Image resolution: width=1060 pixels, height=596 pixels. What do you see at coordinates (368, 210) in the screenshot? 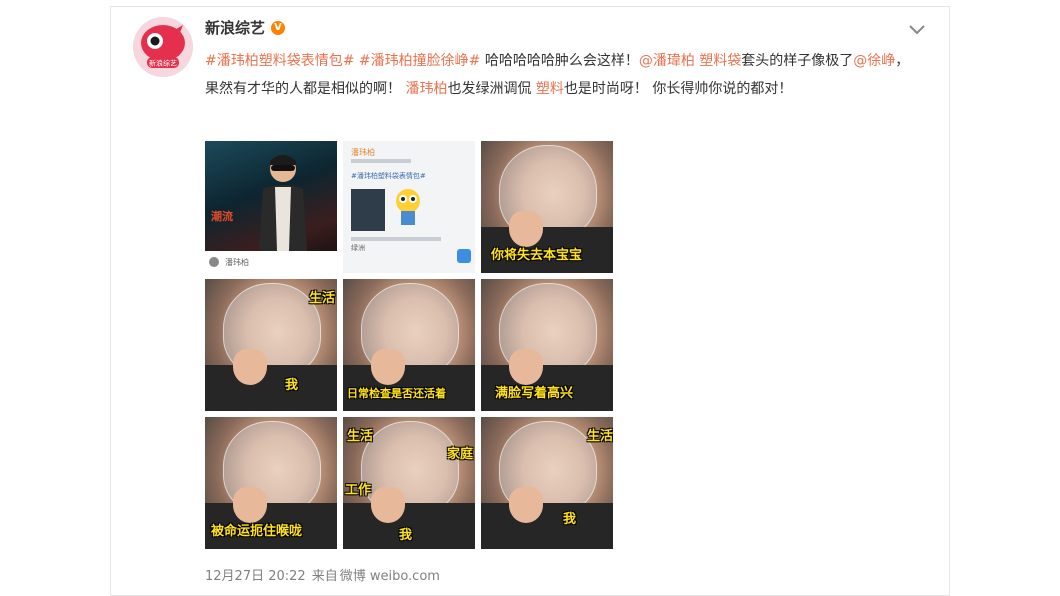
I see `screen-thumbnail` at bounding box center [368, 210].